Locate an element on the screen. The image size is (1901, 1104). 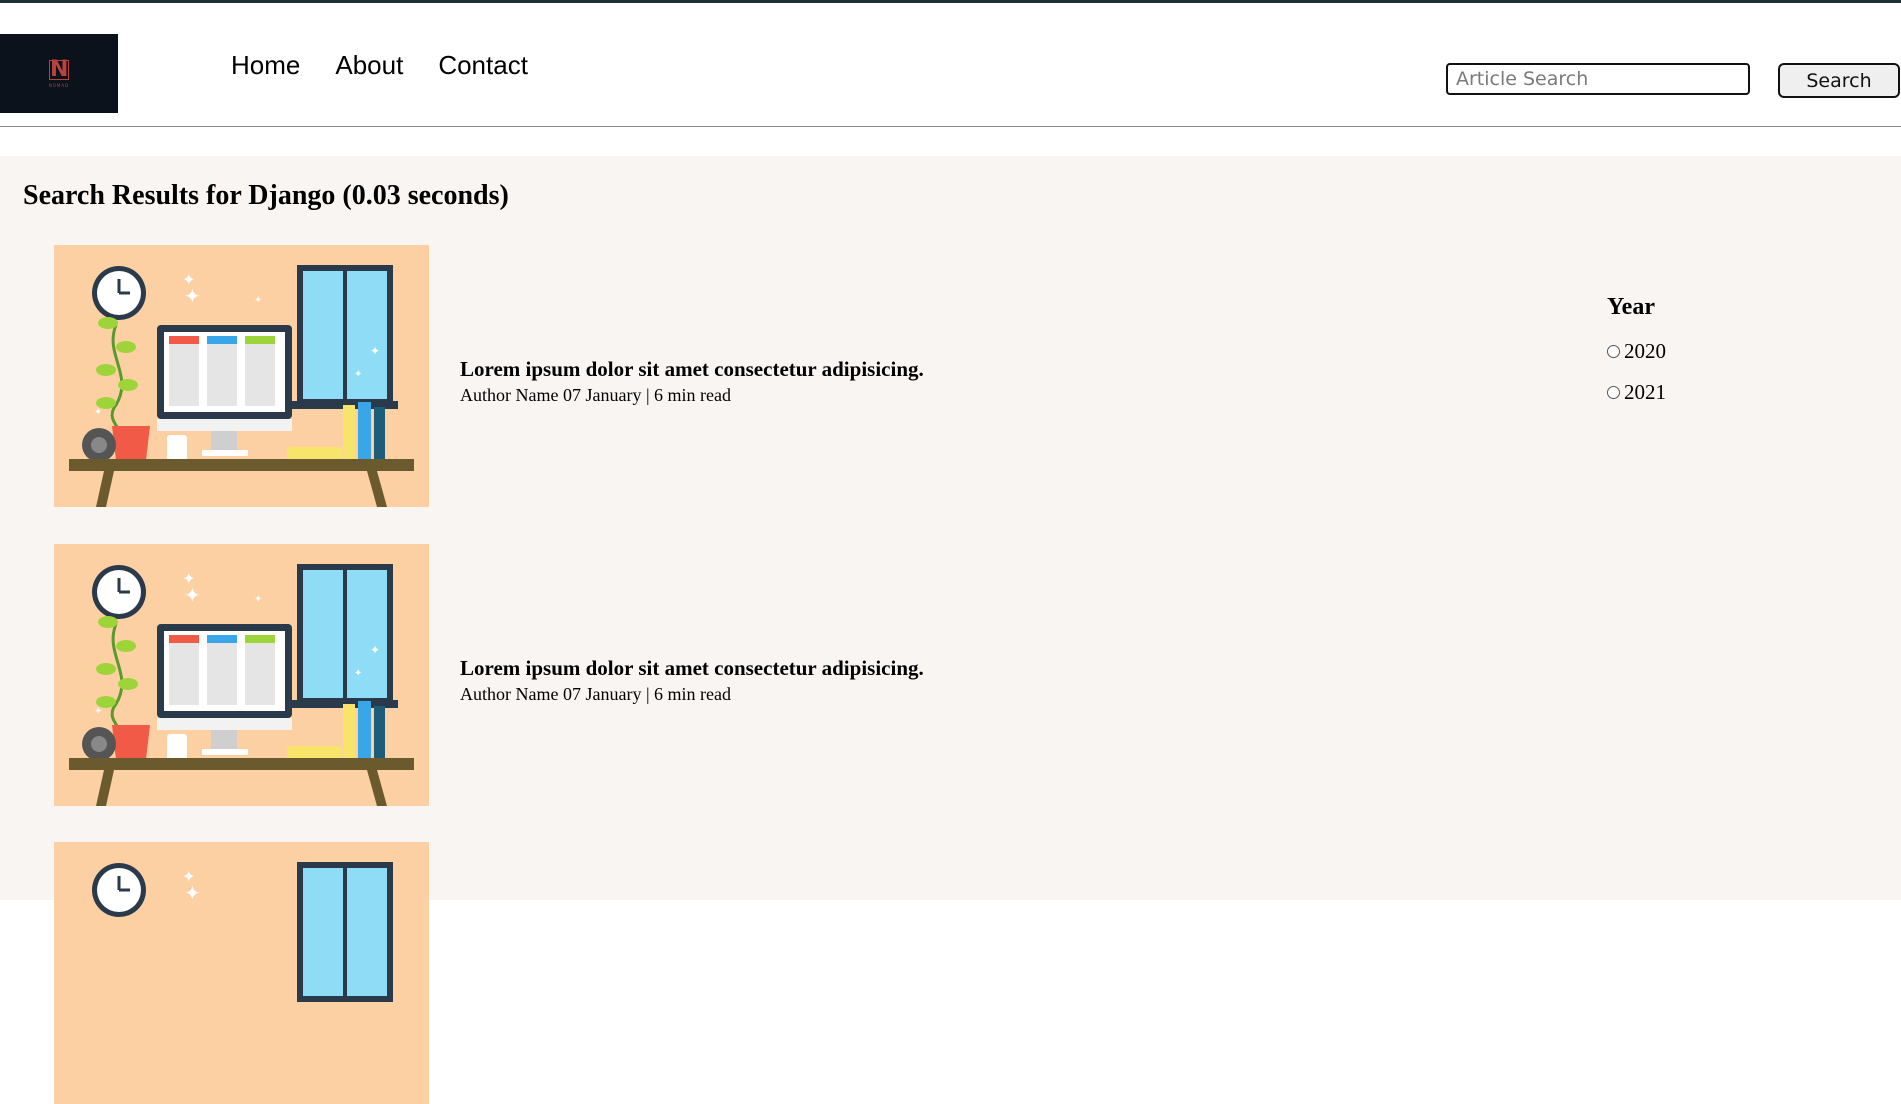
year-label: 2020 is located at coordinates (1645, 351).